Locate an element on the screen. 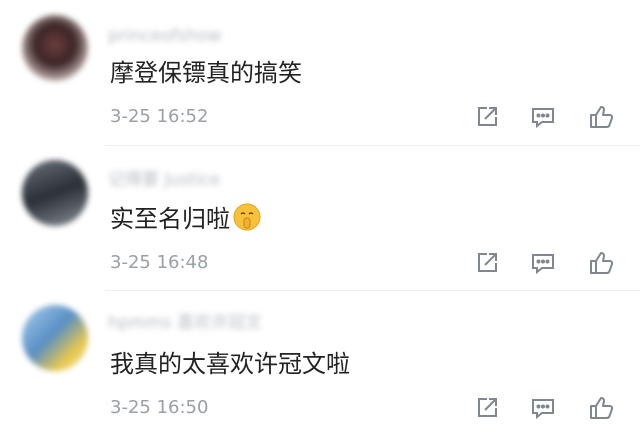  shush-face-emoji is located at coordinates (247, 217).